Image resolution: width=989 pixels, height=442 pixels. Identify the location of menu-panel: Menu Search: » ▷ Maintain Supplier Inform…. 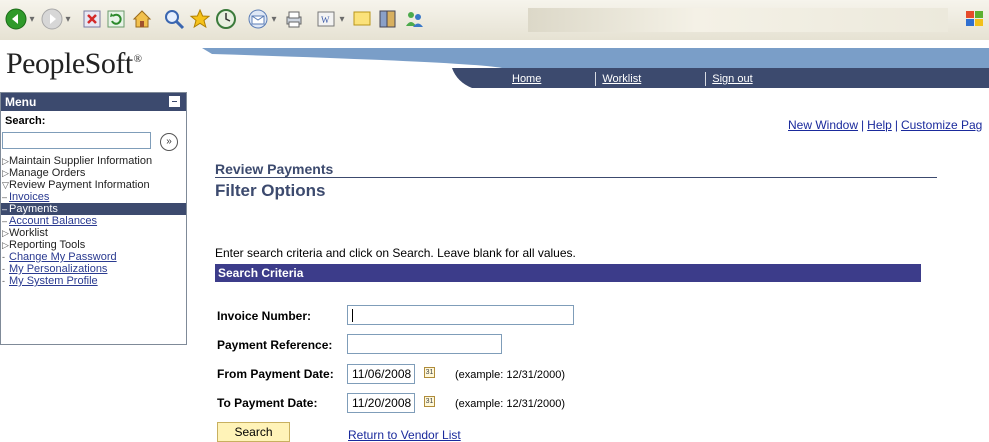
(93, 218).